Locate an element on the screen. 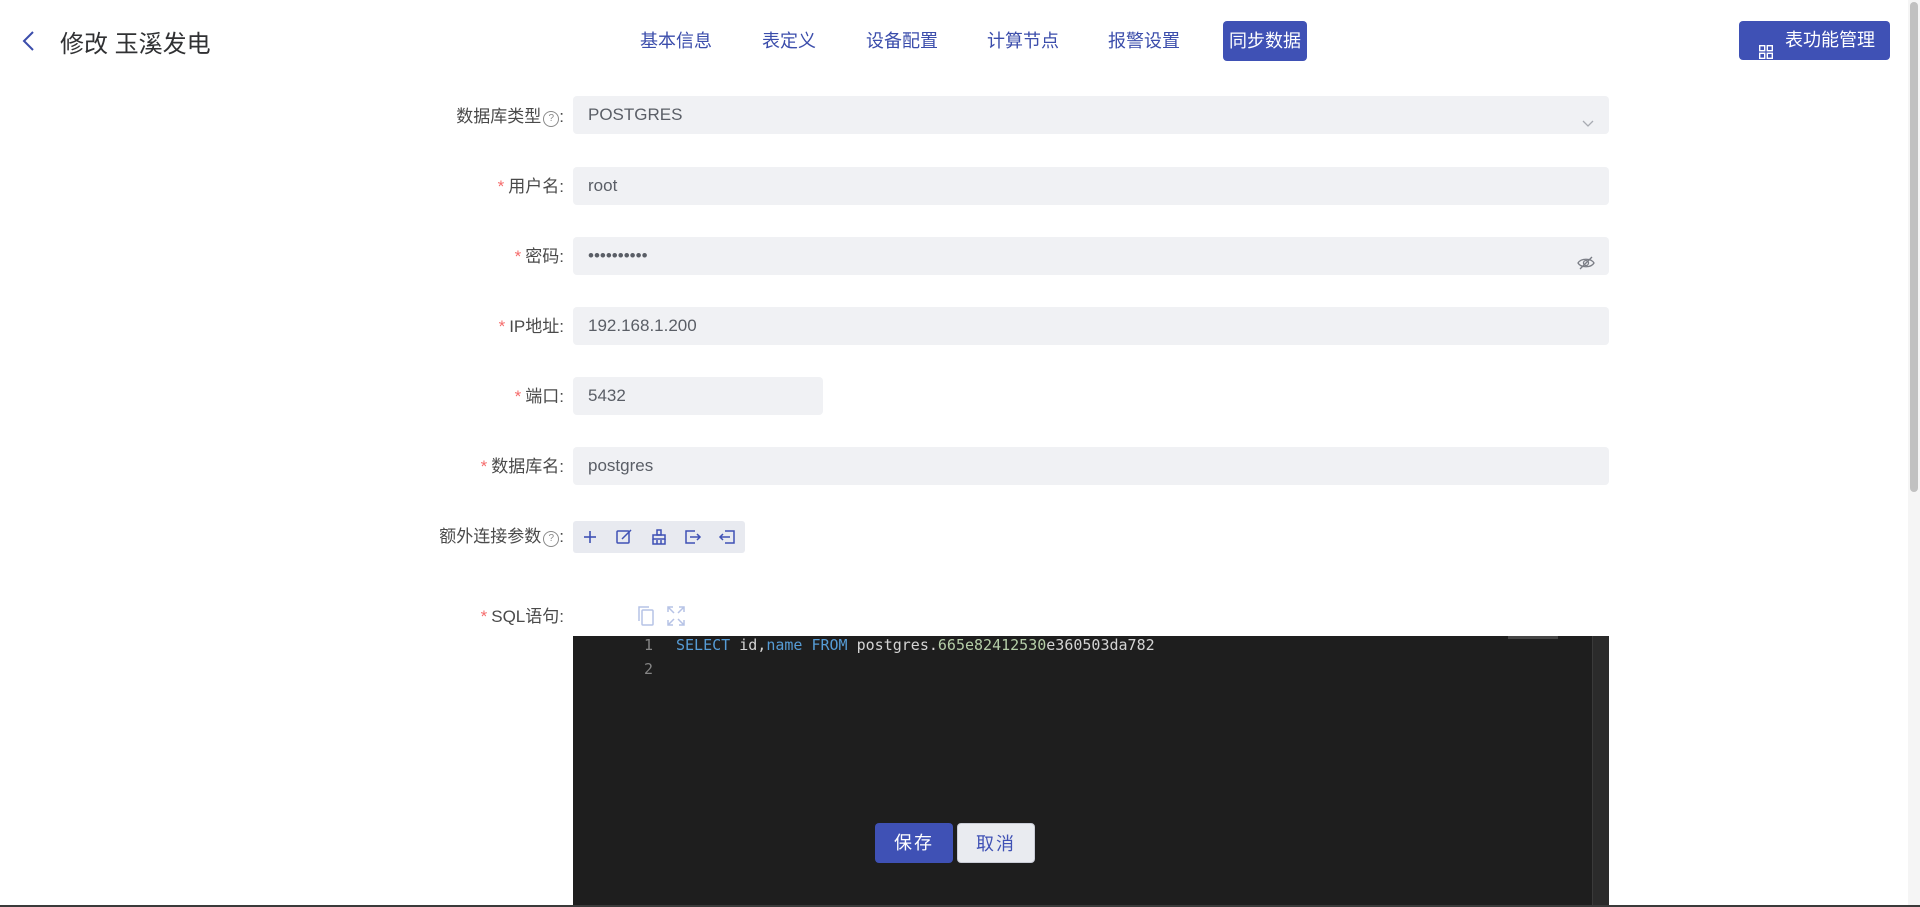 This screenshot has width=1920, height=907. line-number: 1 is located at coordinates (648, 645).